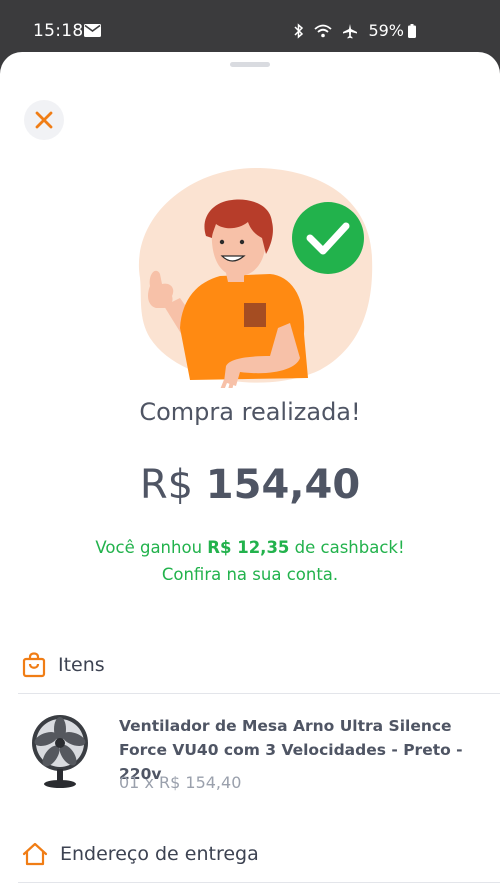 Image resolution: width=500 pixels, height=889 pixels. Describe the element at coordinates (35, 854) in the screenshot. I see `home-icon` at that location.